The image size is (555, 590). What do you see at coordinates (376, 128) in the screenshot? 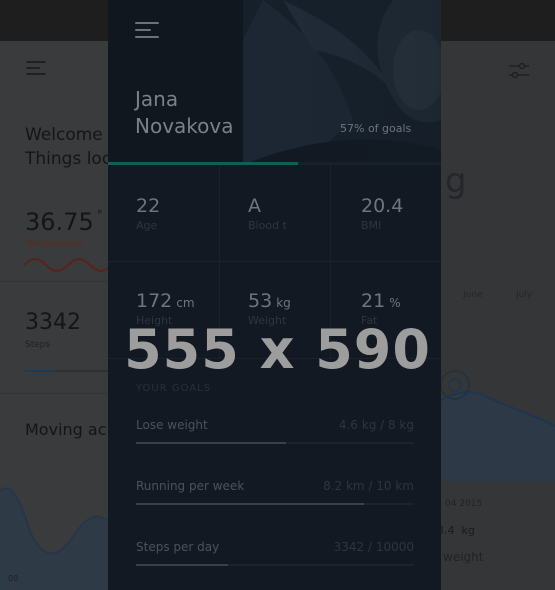
I see `goals-percentage: 57% of goals` at bounding box center [376, 128].